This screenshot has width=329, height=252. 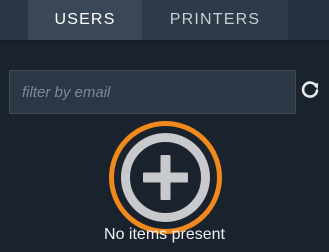 I want to click on tab-bar-spacer-left, so click(x=14, y=20).